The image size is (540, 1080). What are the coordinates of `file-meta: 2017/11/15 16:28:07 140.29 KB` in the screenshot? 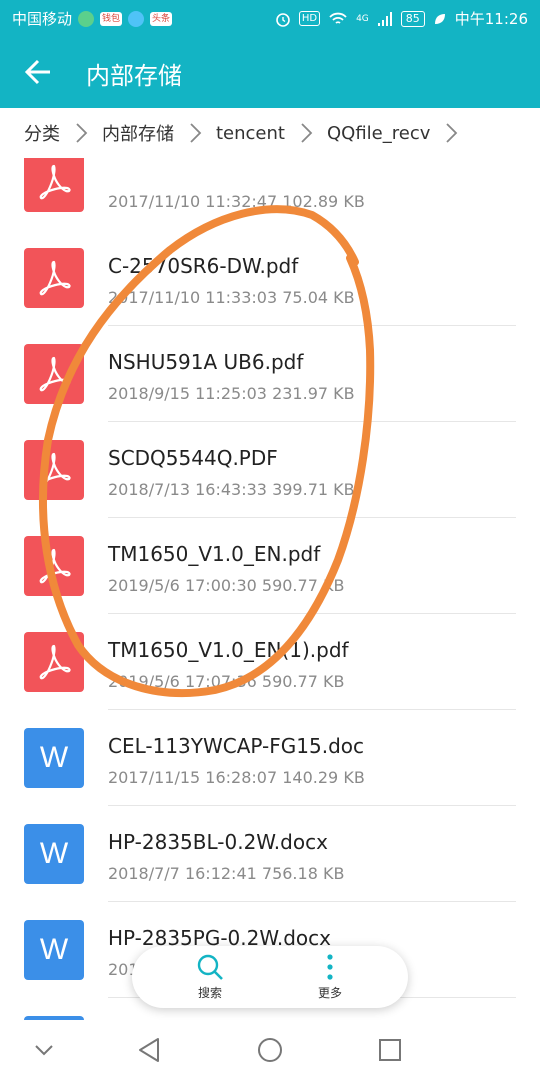 It's located at (236, 777).